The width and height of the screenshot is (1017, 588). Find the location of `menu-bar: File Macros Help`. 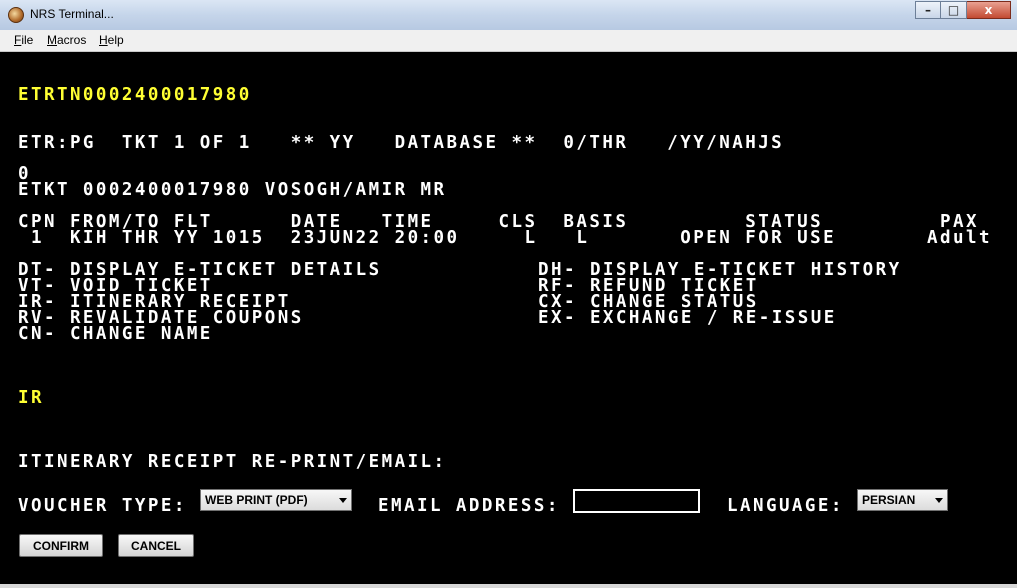

menu-bar: File Macros Help is located at coordinates (508, 41).